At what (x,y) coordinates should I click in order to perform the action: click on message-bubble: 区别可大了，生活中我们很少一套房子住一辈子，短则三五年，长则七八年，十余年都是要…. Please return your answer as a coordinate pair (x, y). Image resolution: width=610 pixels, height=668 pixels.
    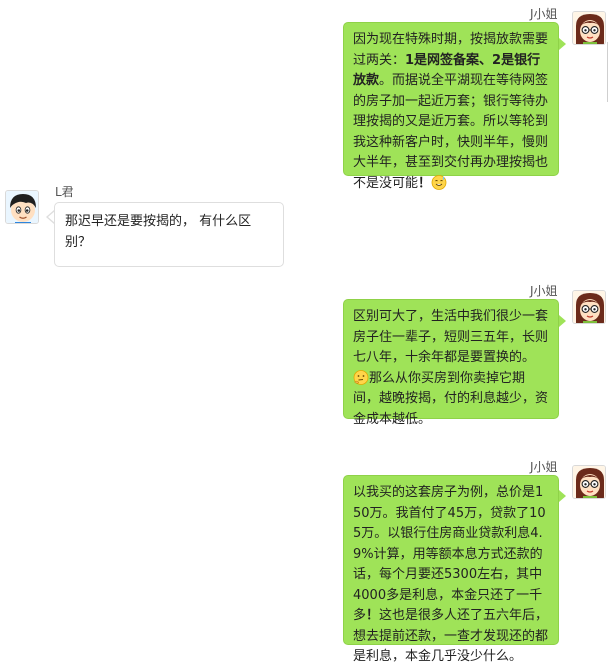
    Looking at the image, I should click on (451, 363).